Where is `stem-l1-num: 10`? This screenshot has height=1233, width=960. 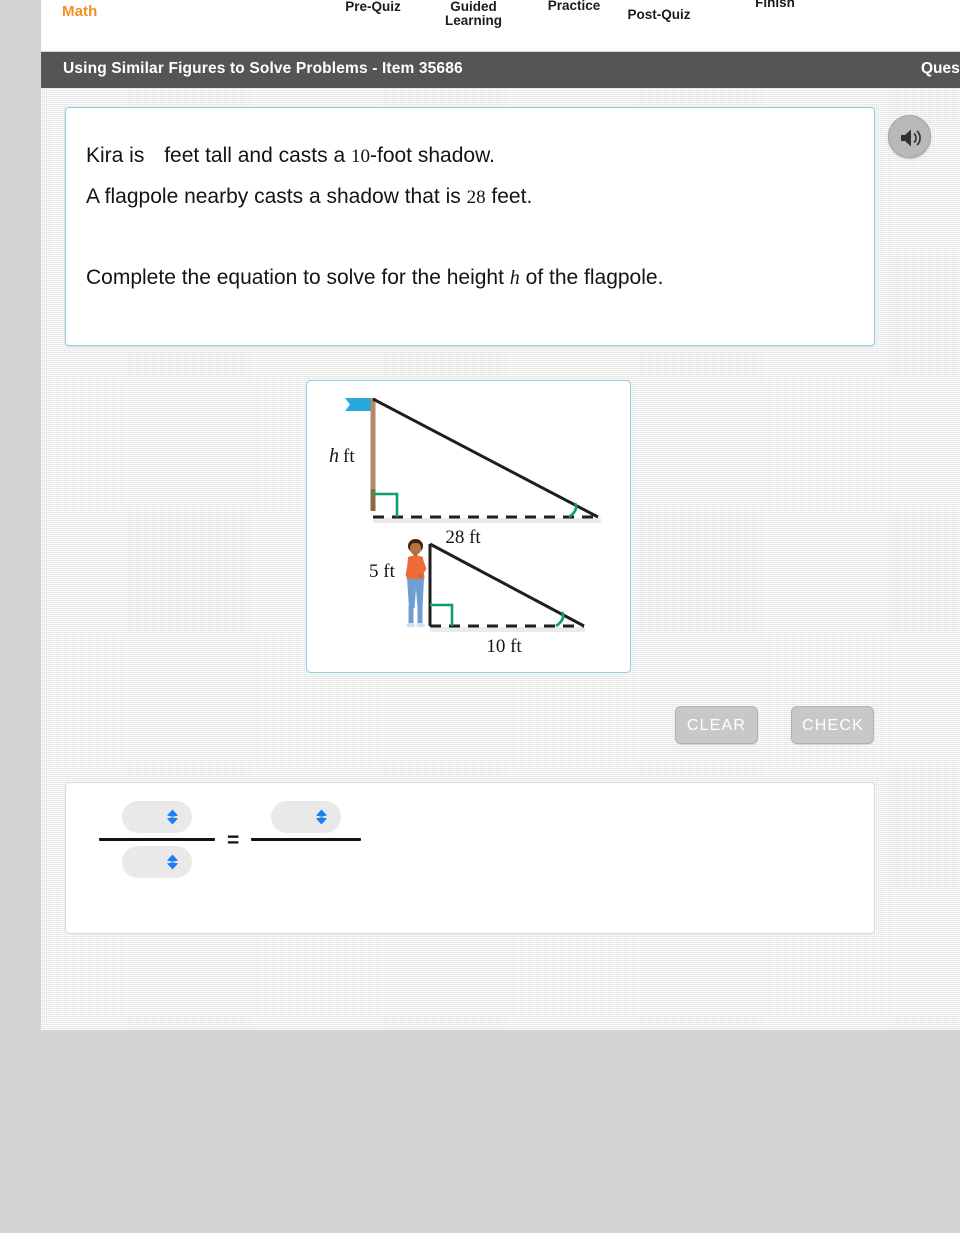
stem-l1-num: 10 is located at coordinates (360, 156).